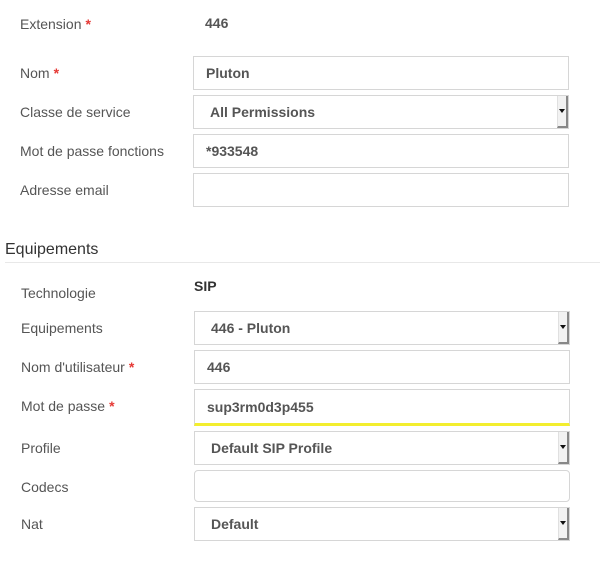  Describe the element at coordinates (272, 448) in the screenshot. I see `profile-value: Default SIP Profile` at that location.